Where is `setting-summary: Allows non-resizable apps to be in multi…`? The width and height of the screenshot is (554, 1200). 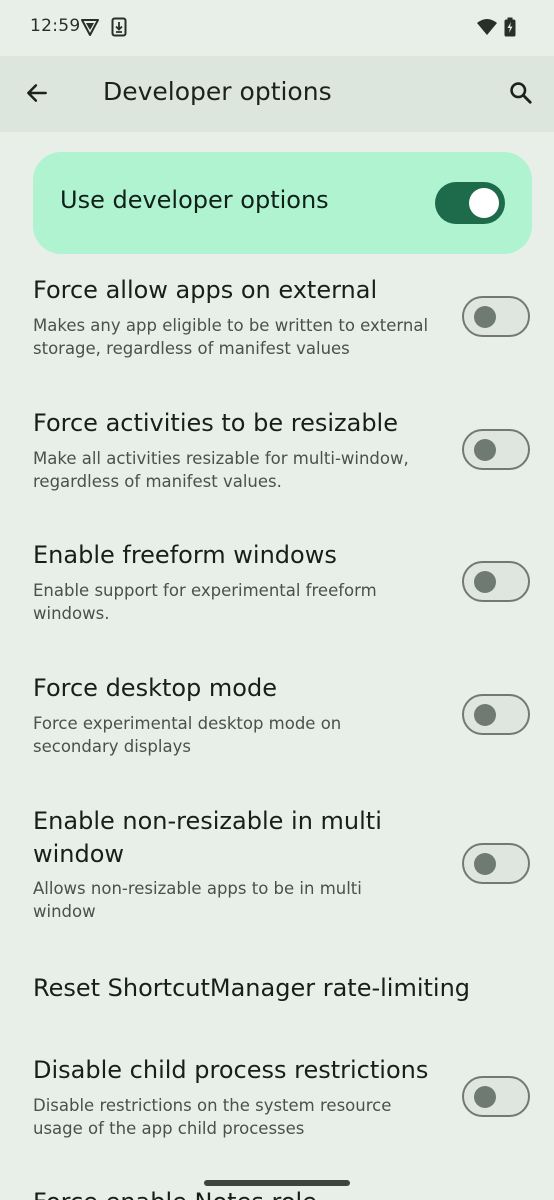
setting-summary: Allows non-resizable apps to be in multi… is located at coordinates (197, 900).